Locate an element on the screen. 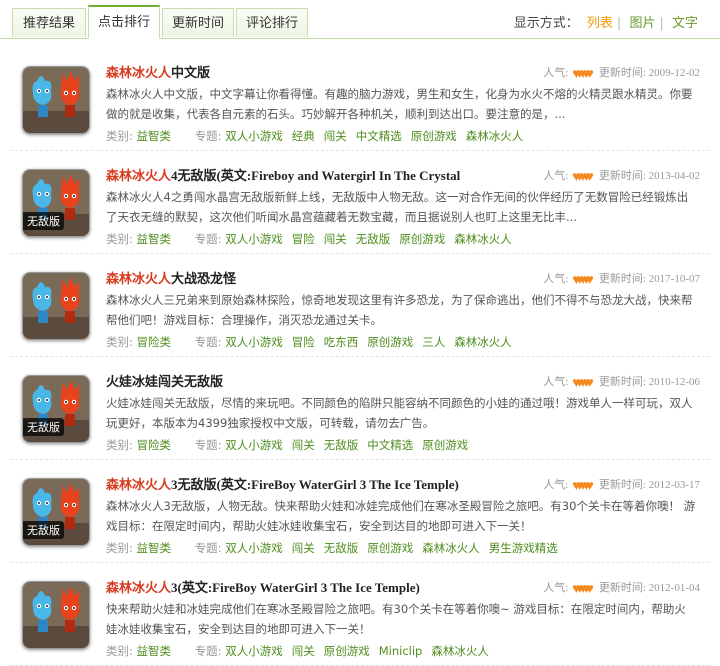 This screenshot has height=666, width=720. title-text: 大战恐龙怪 is located at coordinates (204, 278).